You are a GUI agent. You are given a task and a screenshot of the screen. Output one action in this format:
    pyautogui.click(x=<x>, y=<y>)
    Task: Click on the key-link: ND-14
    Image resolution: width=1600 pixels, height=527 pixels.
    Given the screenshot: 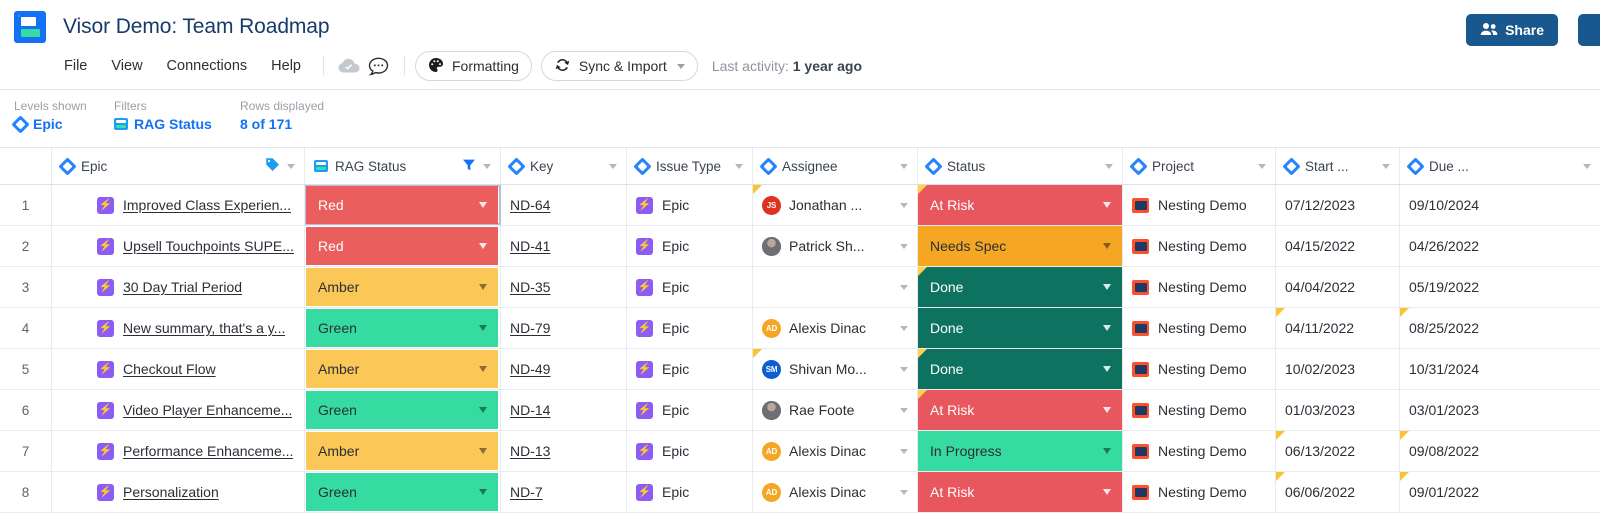 What is the action you would take?
    pyautogui.click(x=530, y=410)
    